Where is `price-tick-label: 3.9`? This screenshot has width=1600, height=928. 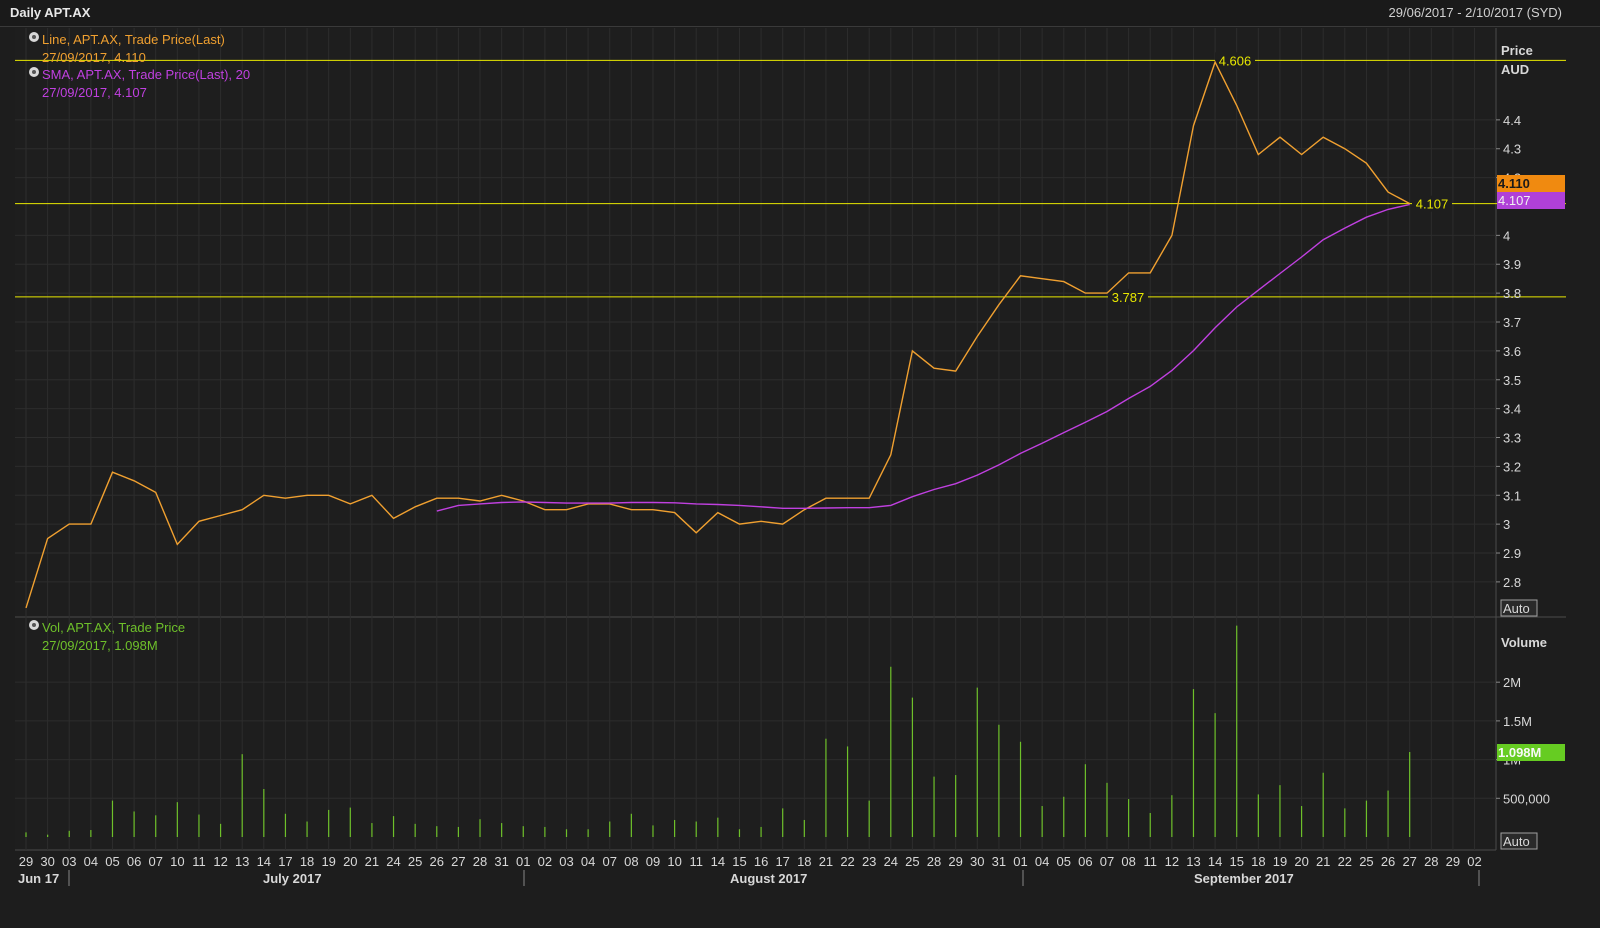
price-tick-label: 3.9 is located at coordinates (1512, 264).